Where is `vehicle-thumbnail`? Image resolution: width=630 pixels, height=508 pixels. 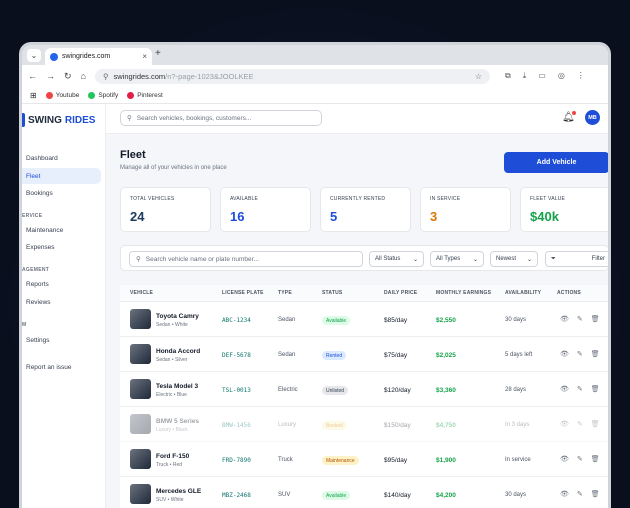
vehicle-thumbnail is located at coordinates (140, 389).